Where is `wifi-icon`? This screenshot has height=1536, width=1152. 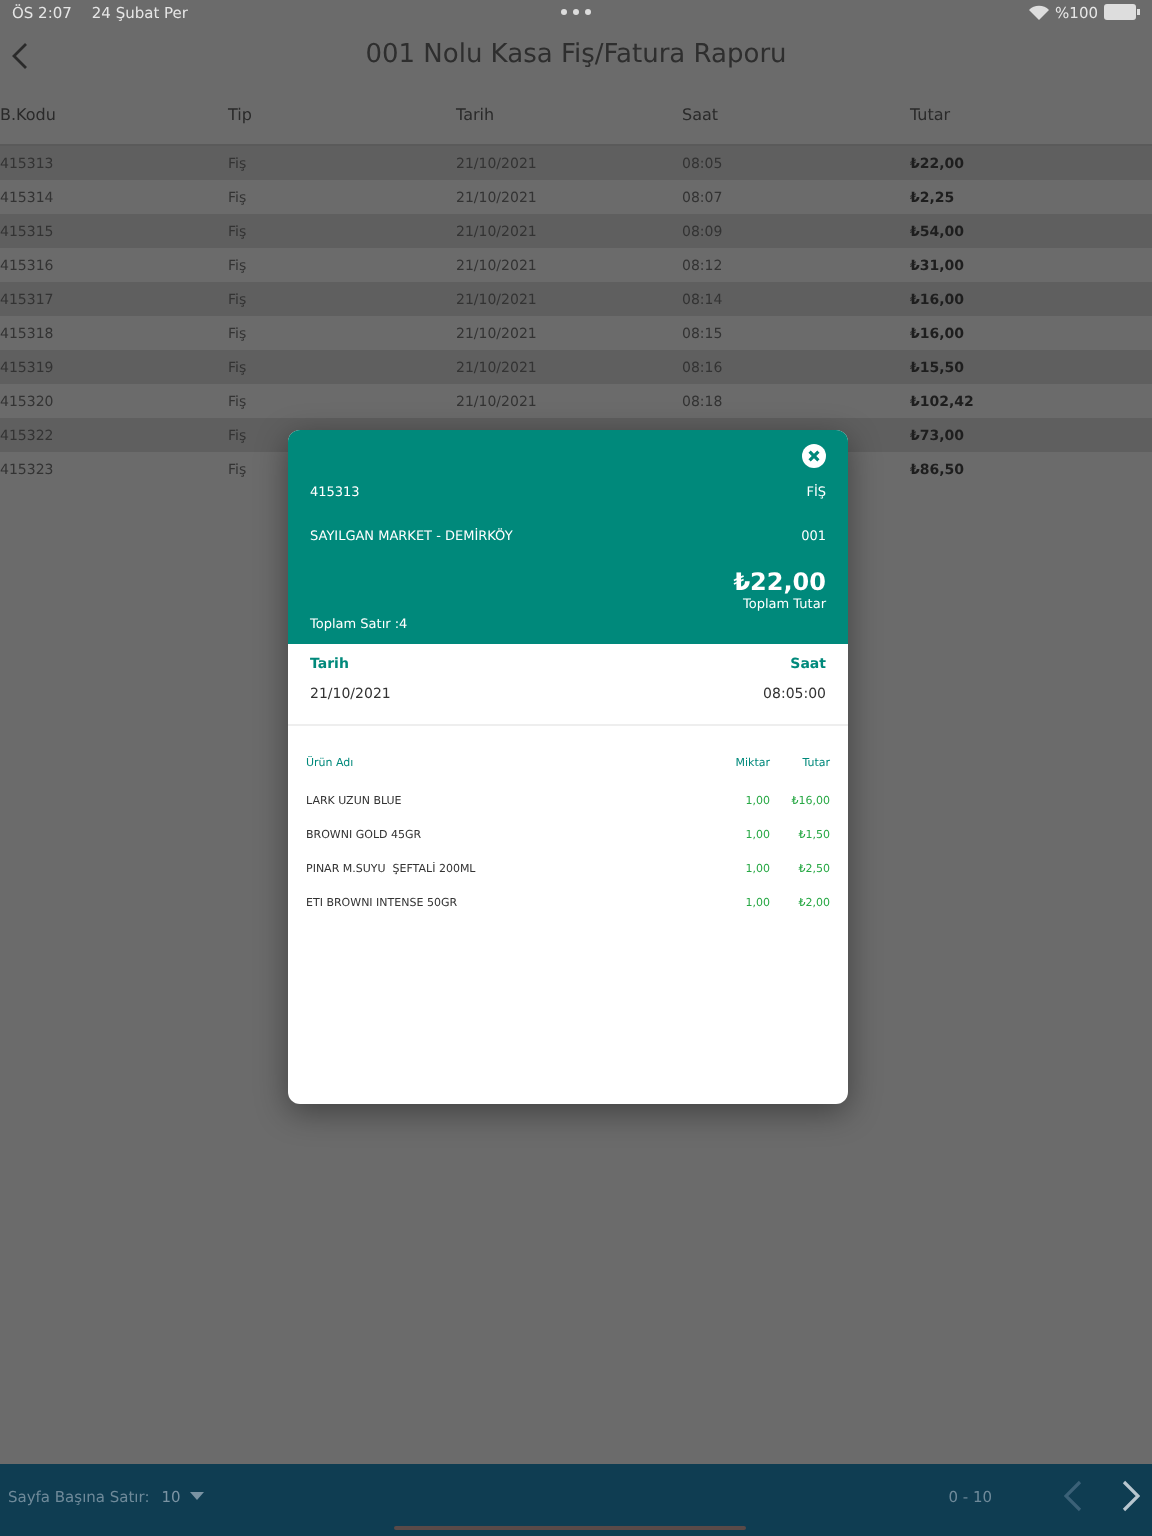
wifi-icon is located at coordinates (1038, 12).